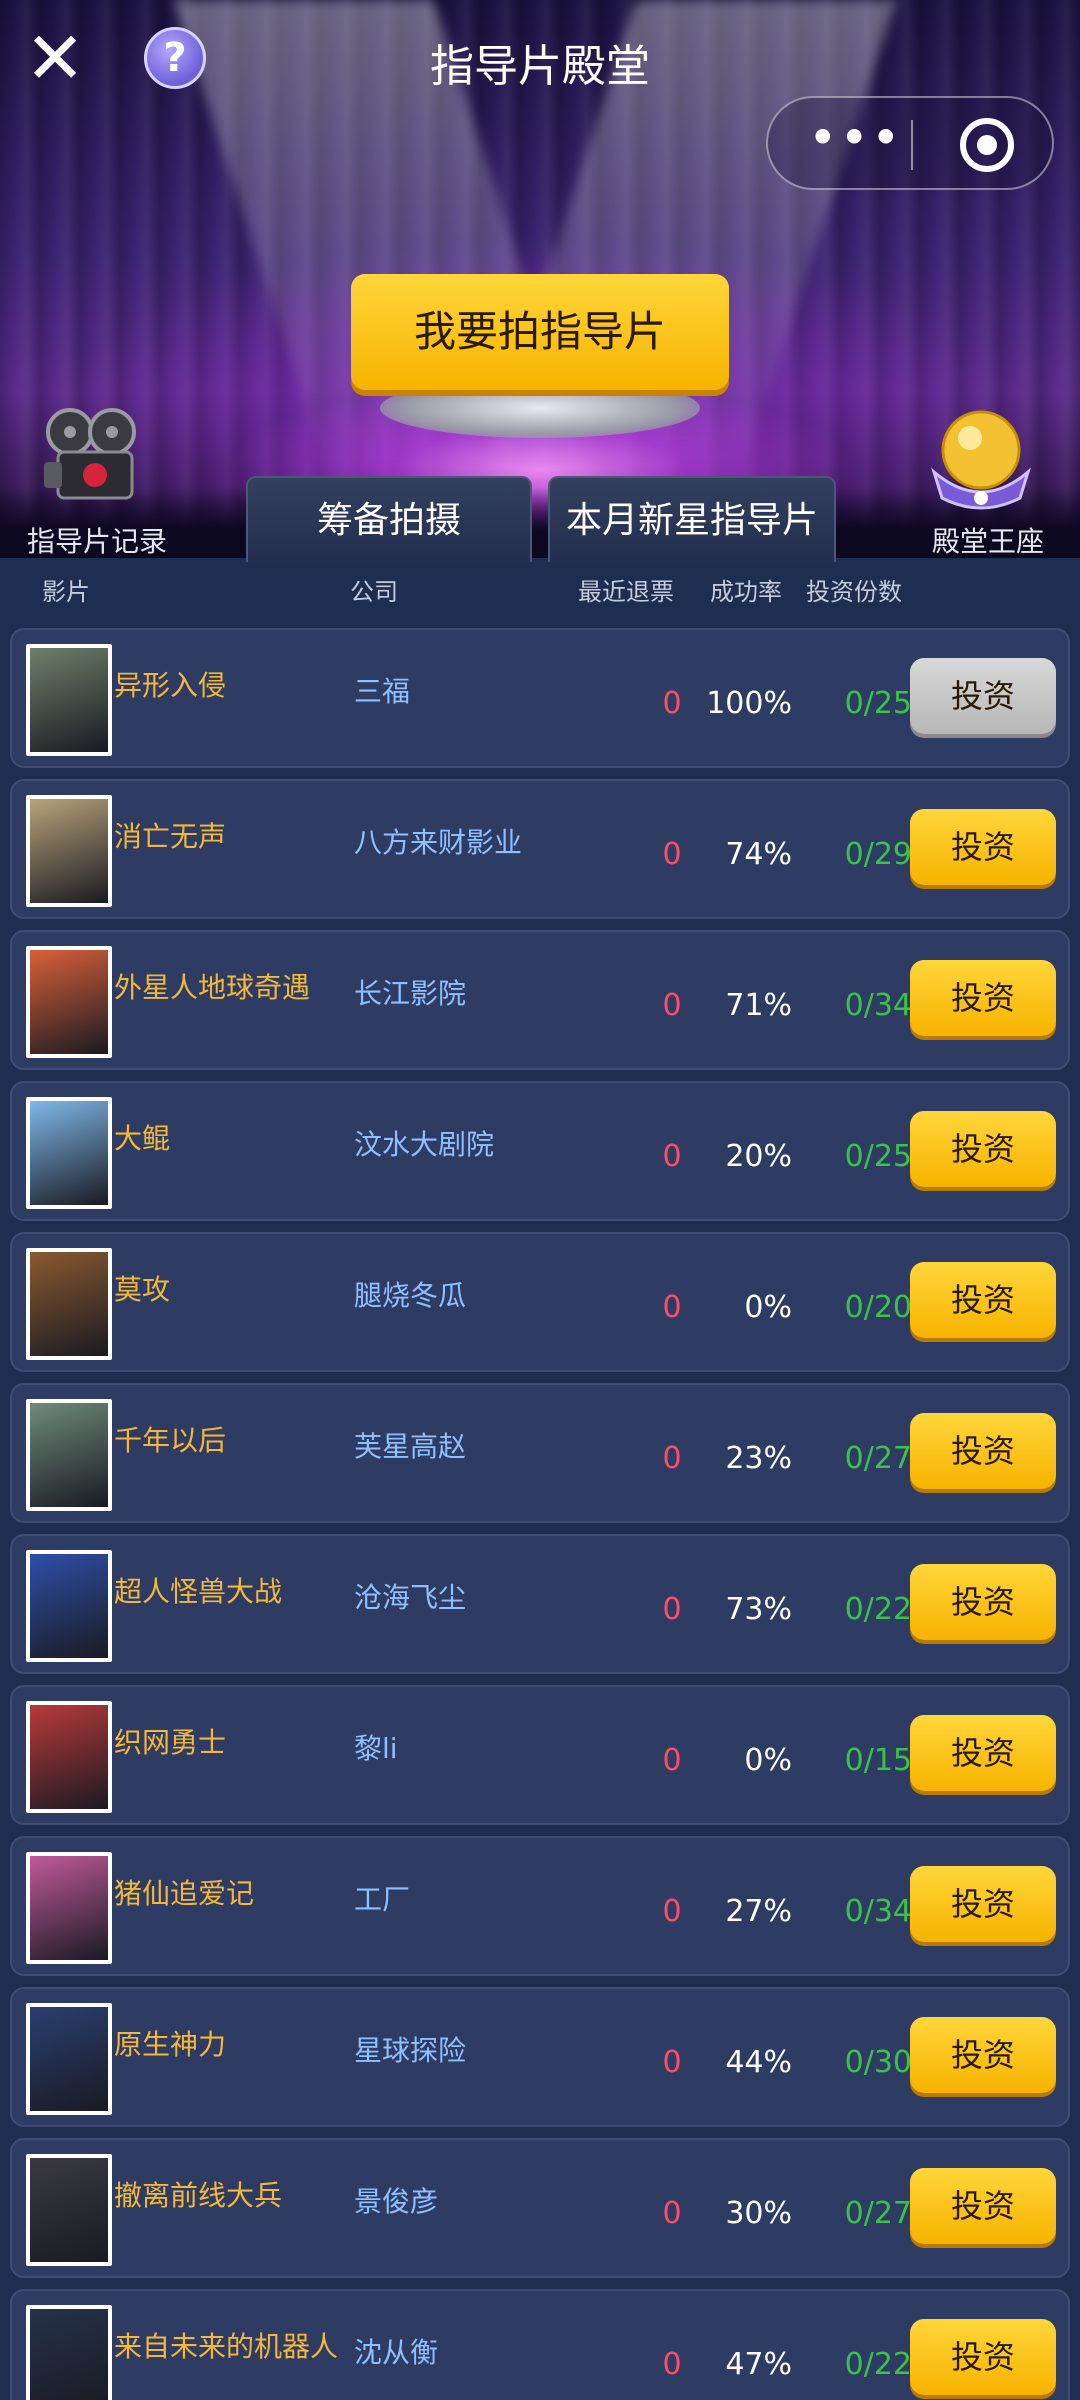  Describe the element at coordinates (95, 456) in the screenshot. I see `film-camera-icon` at that location.